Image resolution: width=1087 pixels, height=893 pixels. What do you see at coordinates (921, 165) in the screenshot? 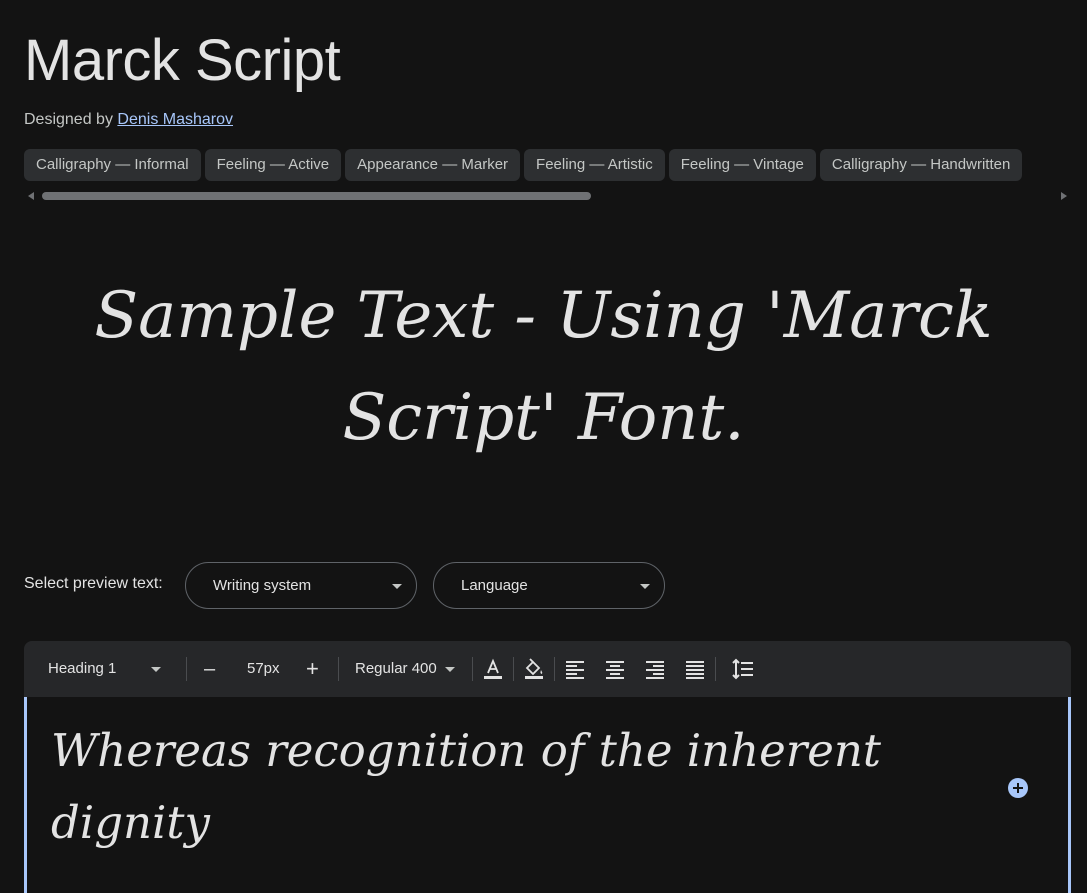
I see `tag-chip: Calligraphy — Handwritten` at bounding box center [921, 165].